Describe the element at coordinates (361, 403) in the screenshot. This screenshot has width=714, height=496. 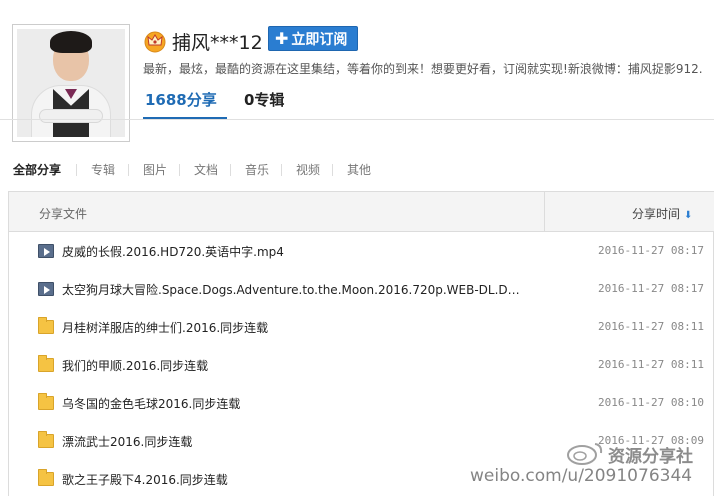
I see `table-row: 乌冬国的金色毛球2016.同步连载 2016-11-27 08:10` at that location.